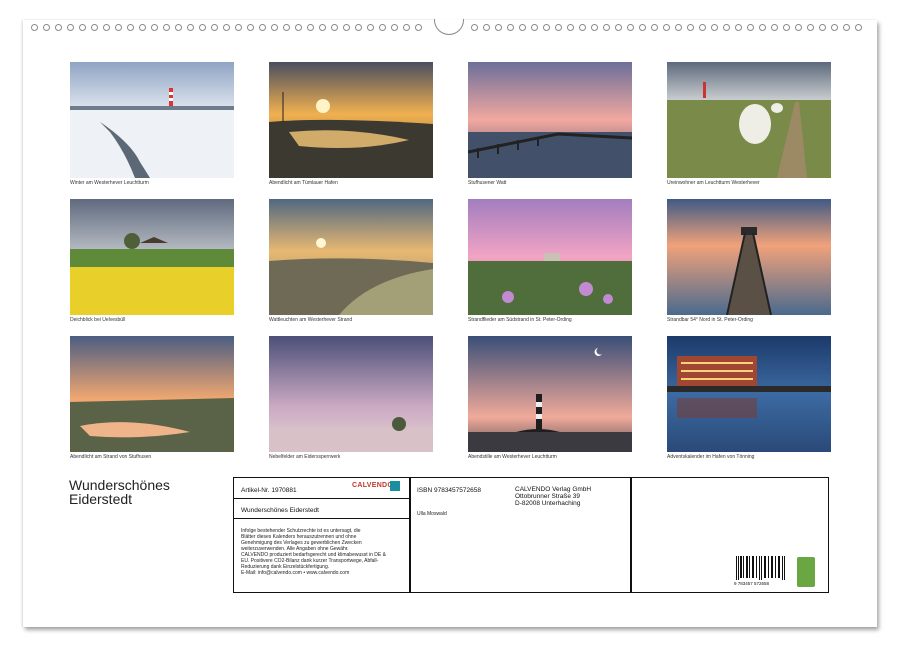 The image size is (899, 648). Describe the element at coordinates (303, 183) in the screenshot. I see `photo-caption: Abendlicht am Tümlauer Hafen` at that location.